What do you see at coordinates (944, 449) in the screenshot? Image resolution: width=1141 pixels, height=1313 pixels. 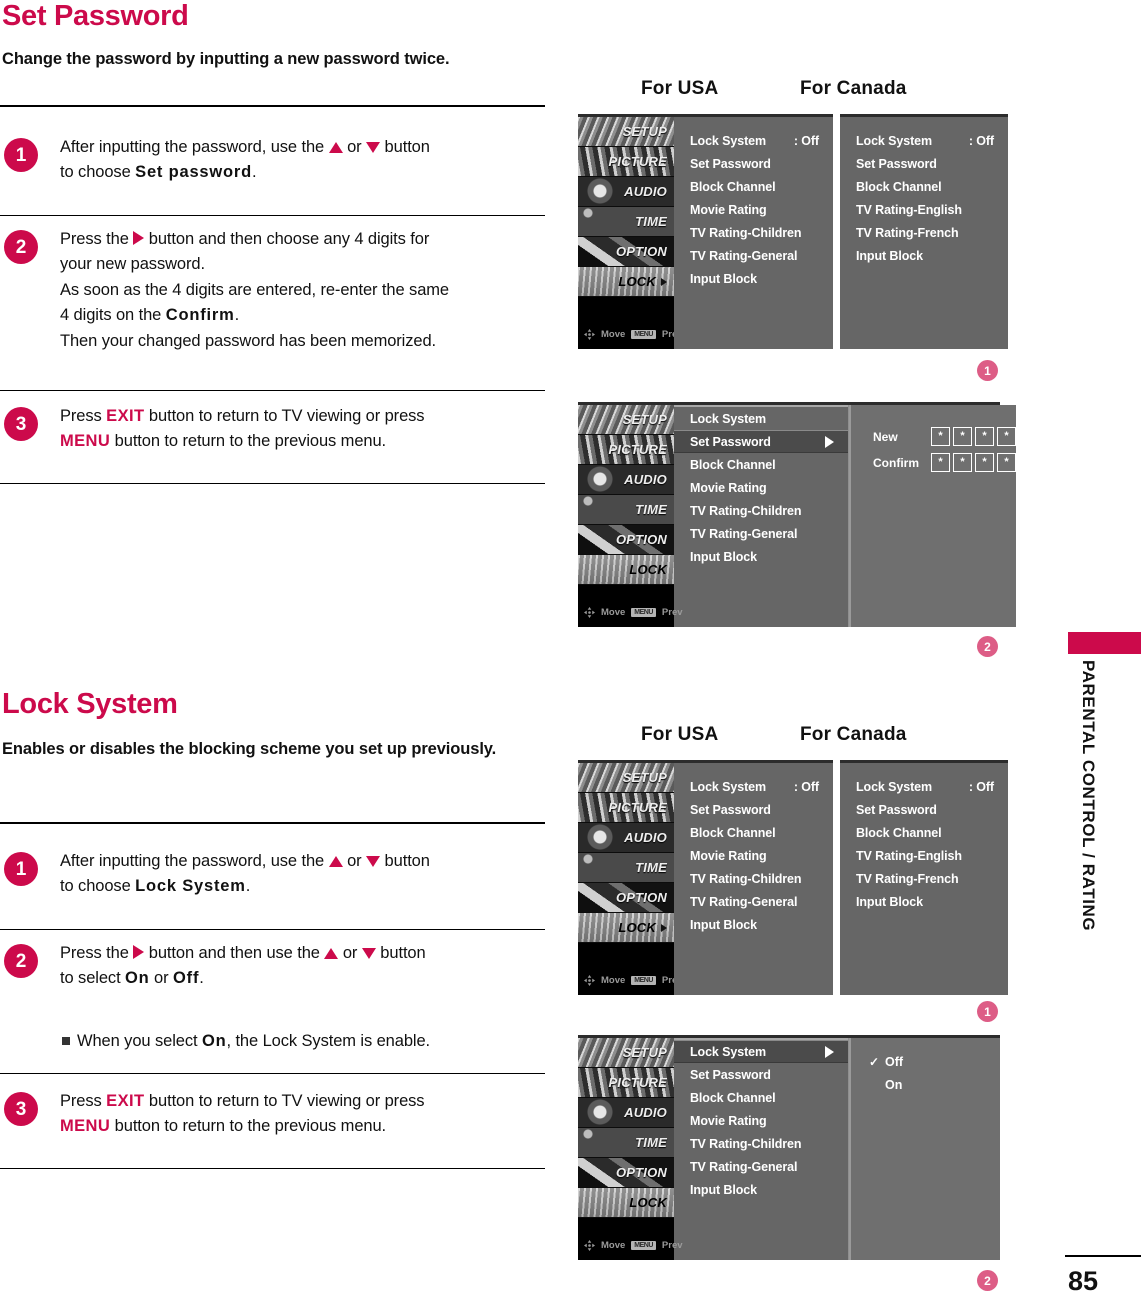 I see `password-field-group: New * * * * Confirm * * * *` at bounding box center [944, 449].